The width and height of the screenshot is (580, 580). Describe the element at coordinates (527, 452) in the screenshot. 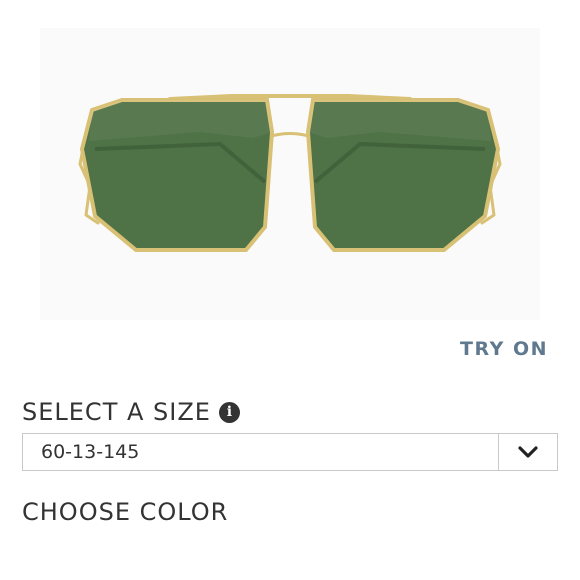

I see `chevron-down-icon` at that location.